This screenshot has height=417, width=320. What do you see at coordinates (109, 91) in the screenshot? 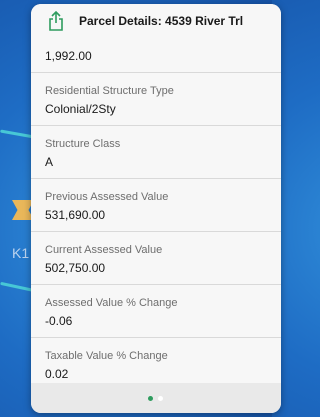
I see `field-label: Residential Structure Type` at bounding box center [109, 91].